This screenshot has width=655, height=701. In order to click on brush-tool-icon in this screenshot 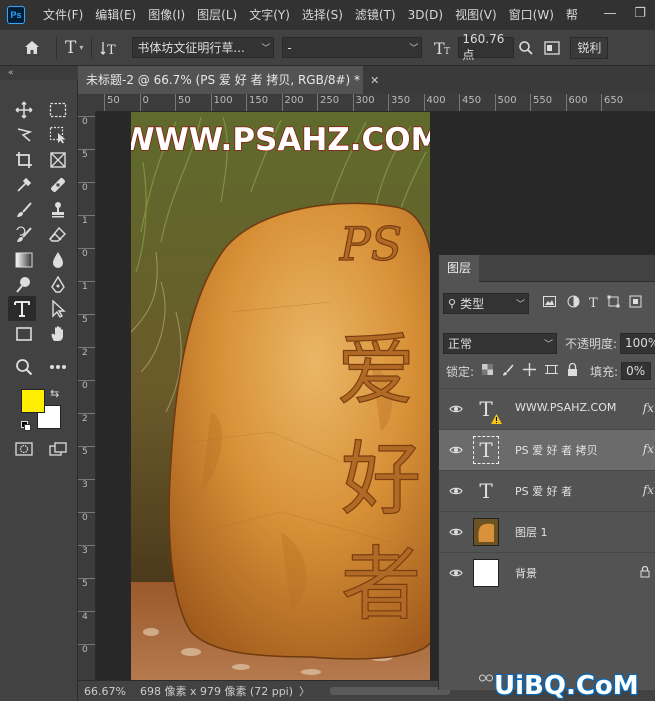, I will do `click(24, 209)`.